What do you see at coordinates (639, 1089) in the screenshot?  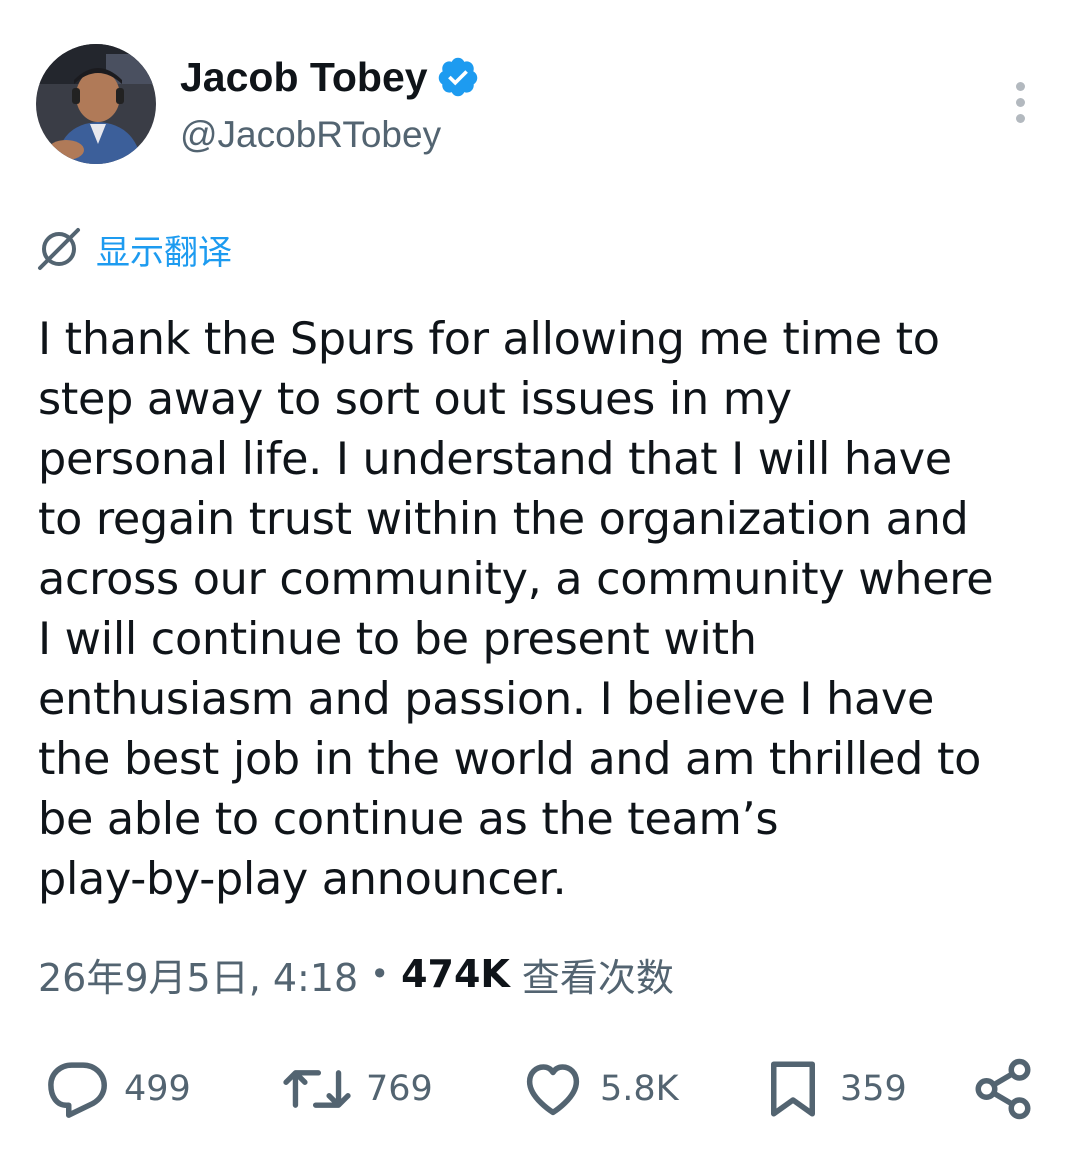 I see `like-count: 5.8K` at bounding box center [639, 1089].